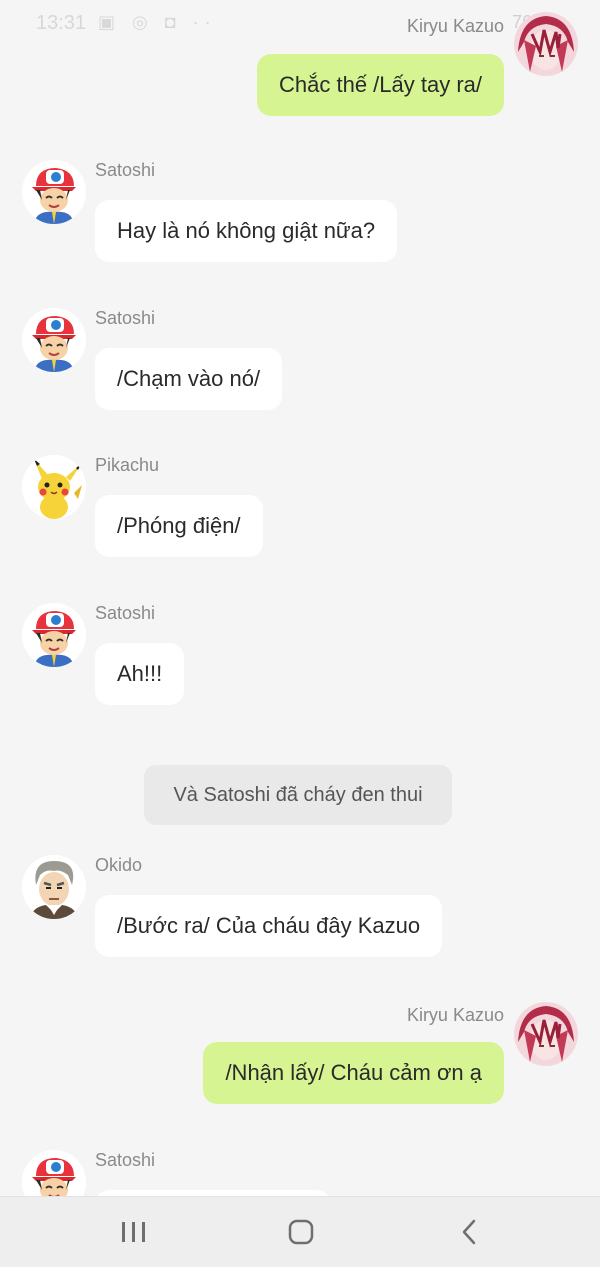 This screenshot has height=1267, width=600. I want to click on status-time: 13:31, so click(61, 23).